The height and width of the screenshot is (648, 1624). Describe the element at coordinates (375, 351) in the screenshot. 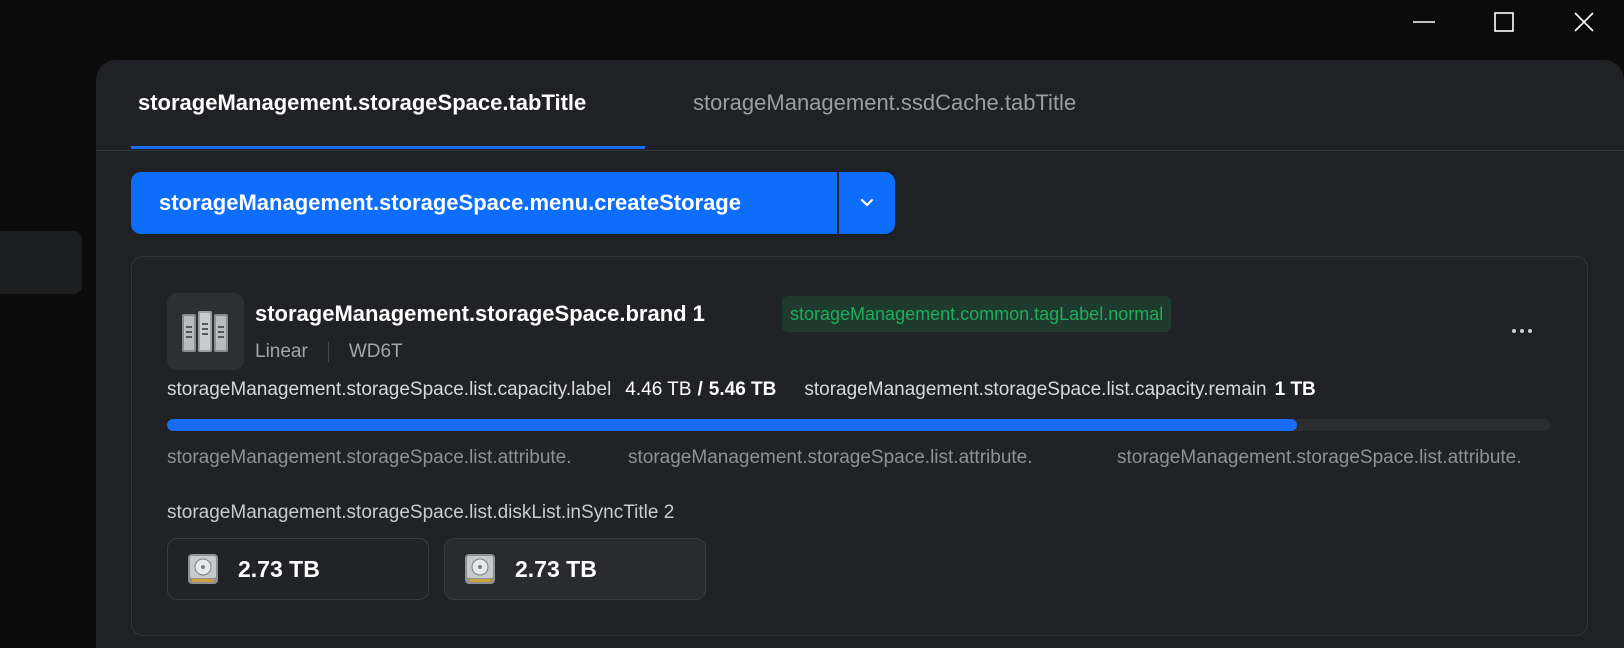

I see `disk-model: WD6T` at that location.